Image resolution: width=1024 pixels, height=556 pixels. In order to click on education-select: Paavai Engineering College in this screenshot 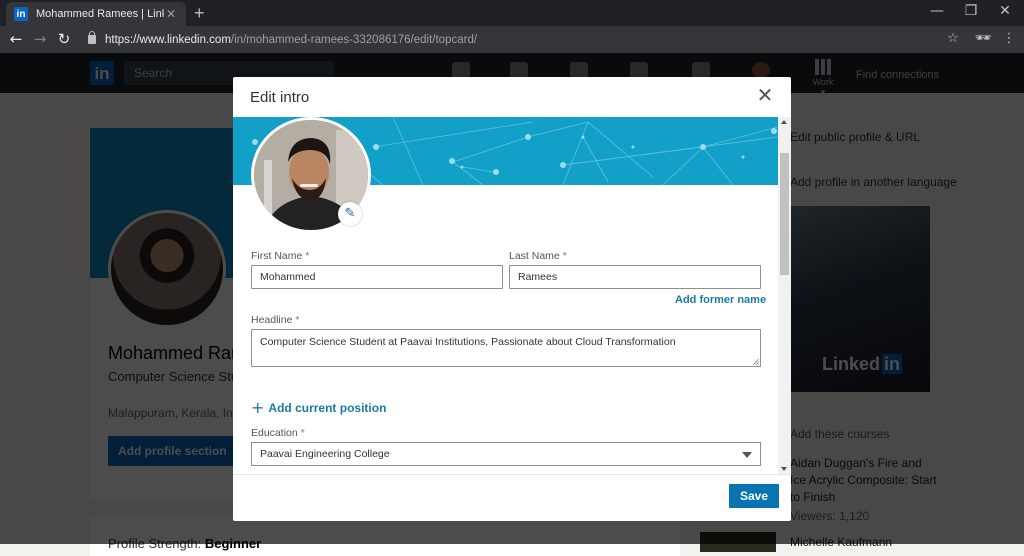, I will do `click(506, 454)`.